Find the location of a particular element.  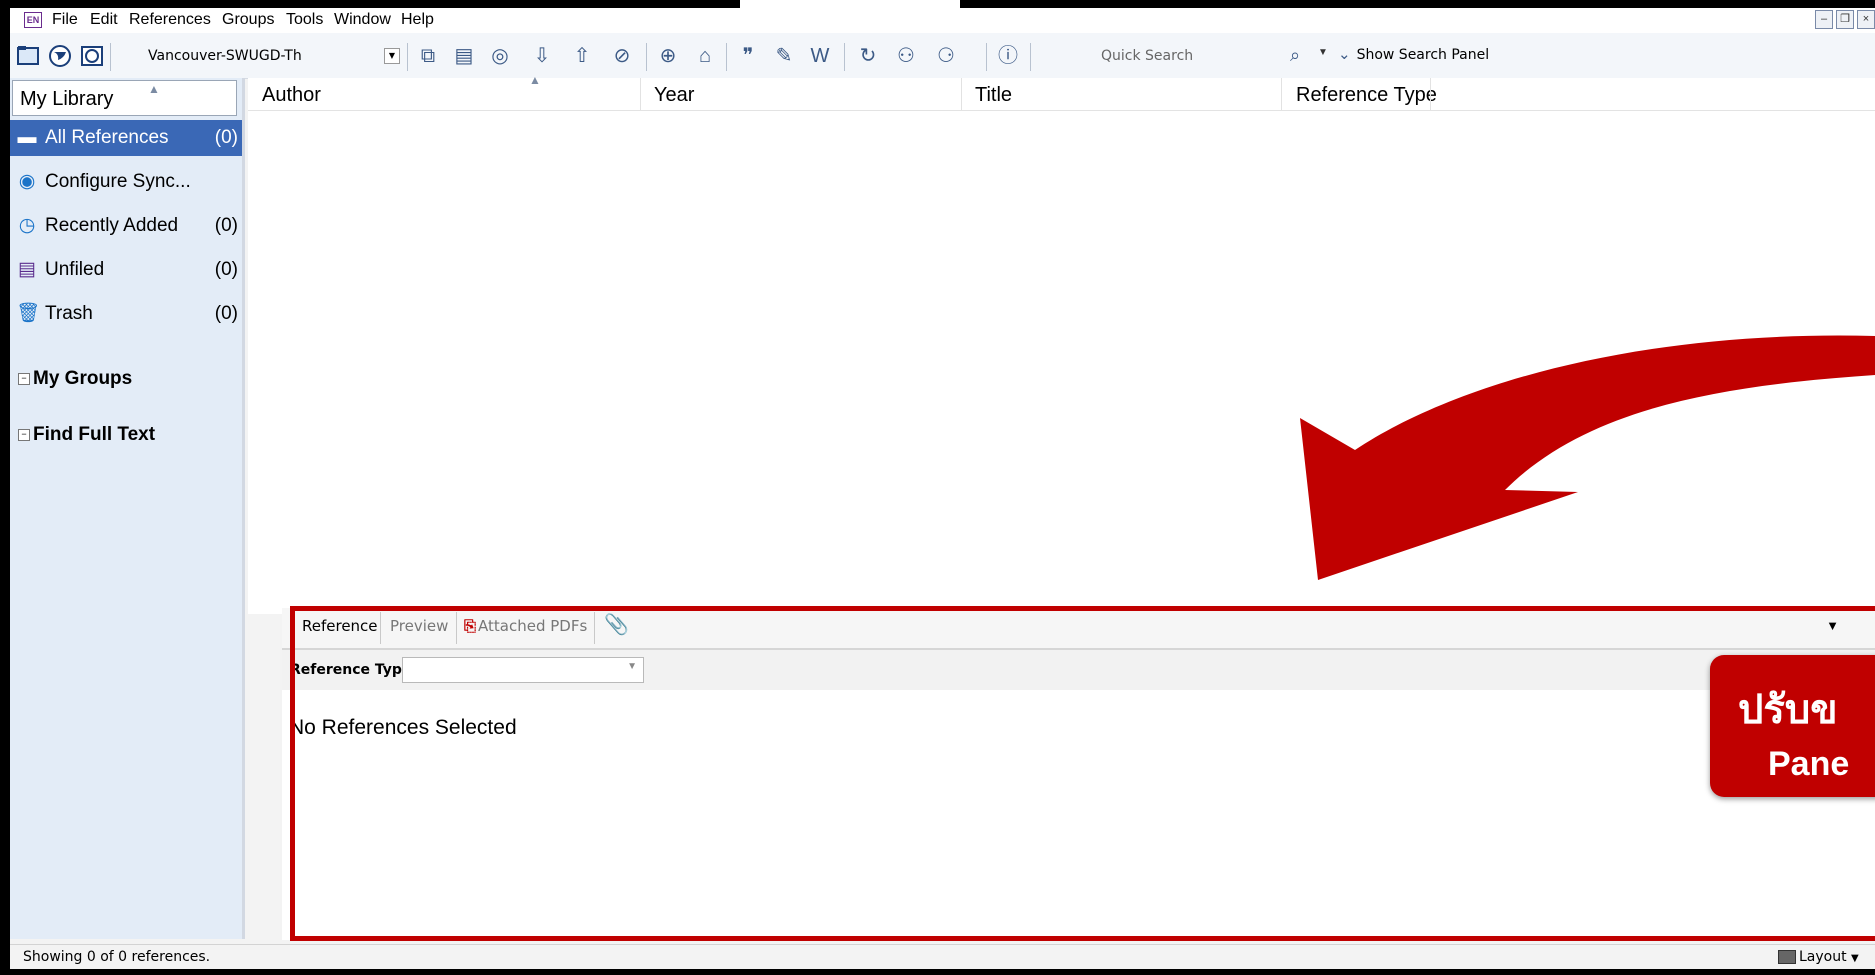

share-group-icon: ⚆ is located at coordinates (946, 56).